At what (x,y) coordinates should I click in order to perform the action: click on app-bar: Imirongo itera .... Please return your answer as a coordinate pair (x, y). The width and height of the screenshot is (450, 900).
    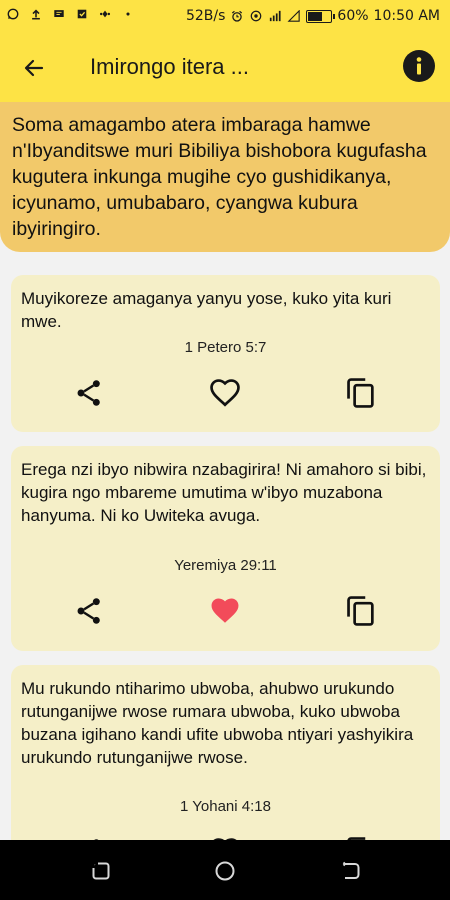
    Looking at the image, I should click on (225, 67).